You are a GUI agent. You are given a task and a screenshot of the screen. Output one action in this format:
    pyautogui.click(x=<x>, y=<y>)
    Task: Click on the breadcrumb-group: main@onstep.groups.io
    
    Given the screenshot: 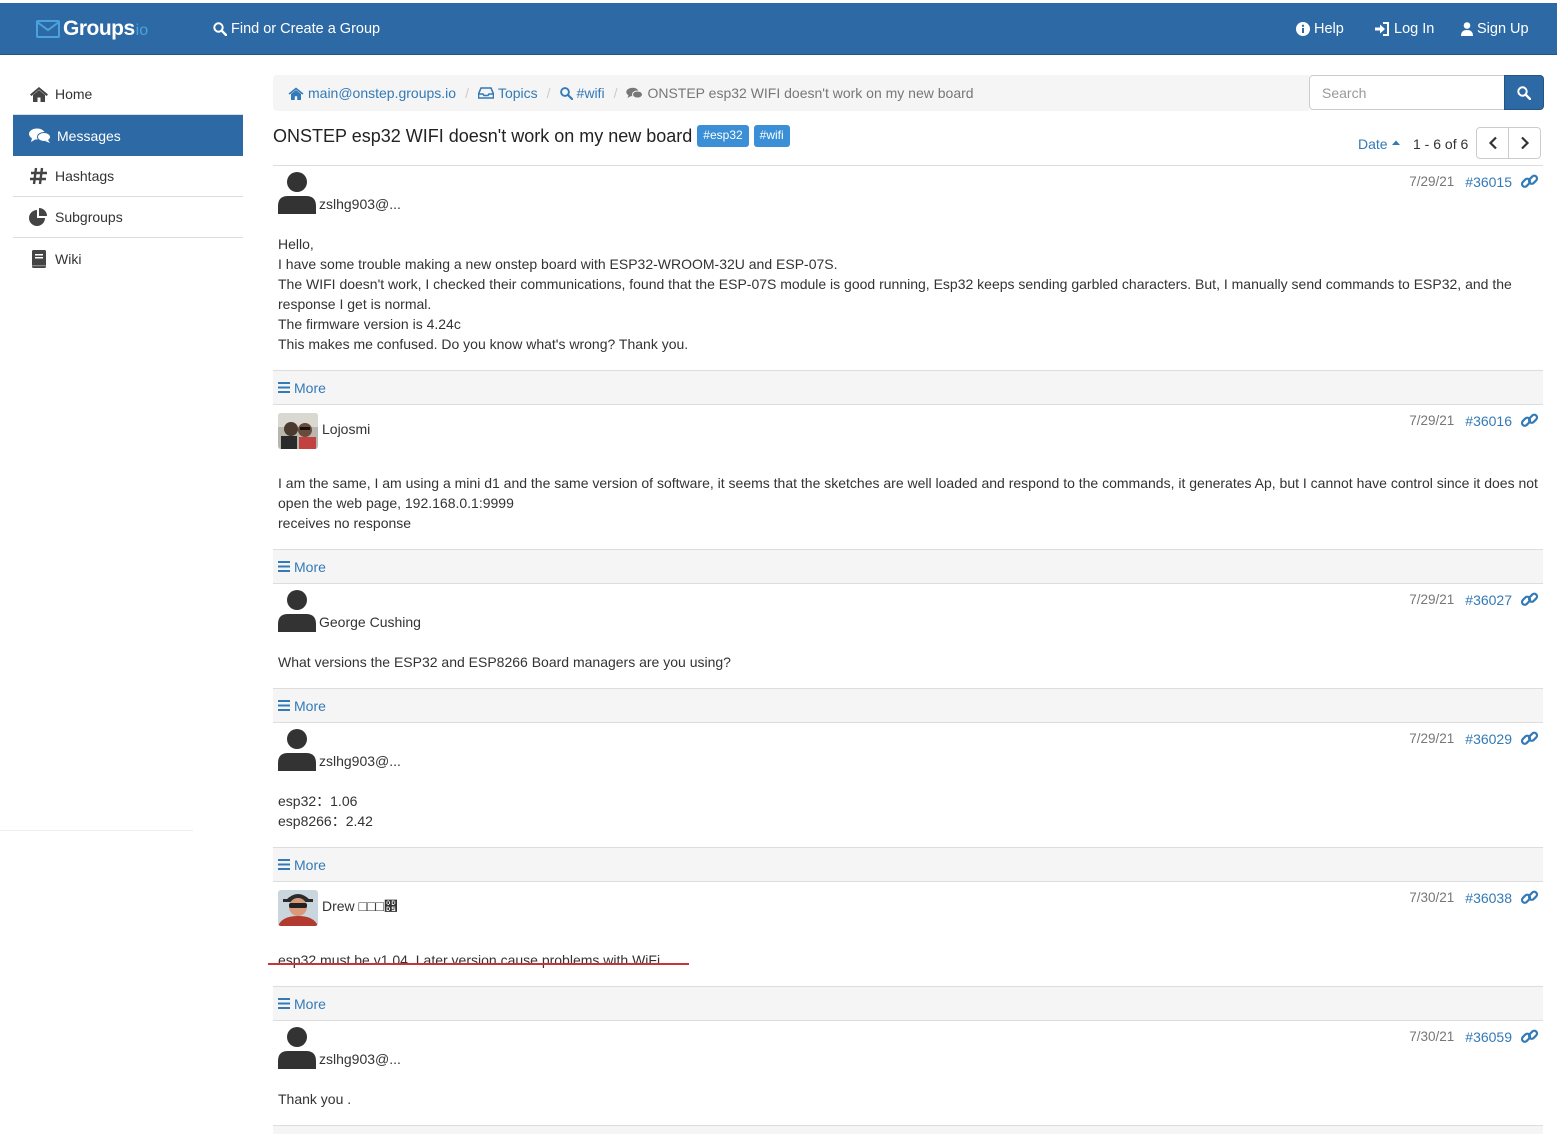 What is the action you would take?
    pyautogui.click(x=372, y=93)
    